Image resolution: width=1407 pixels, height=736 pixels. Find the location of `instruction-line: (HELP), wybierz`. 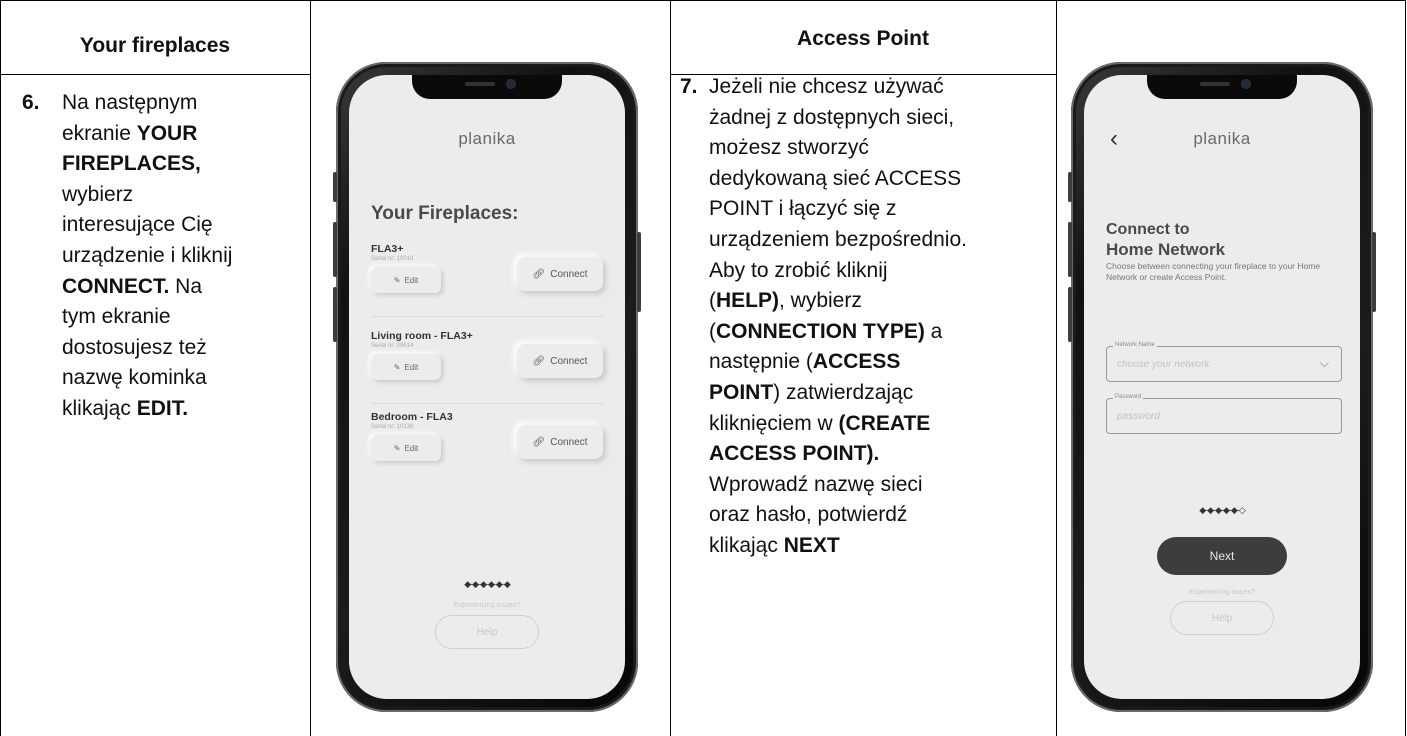

instruction-line: (HELP), wybierz is located at coordinates (785, 301).